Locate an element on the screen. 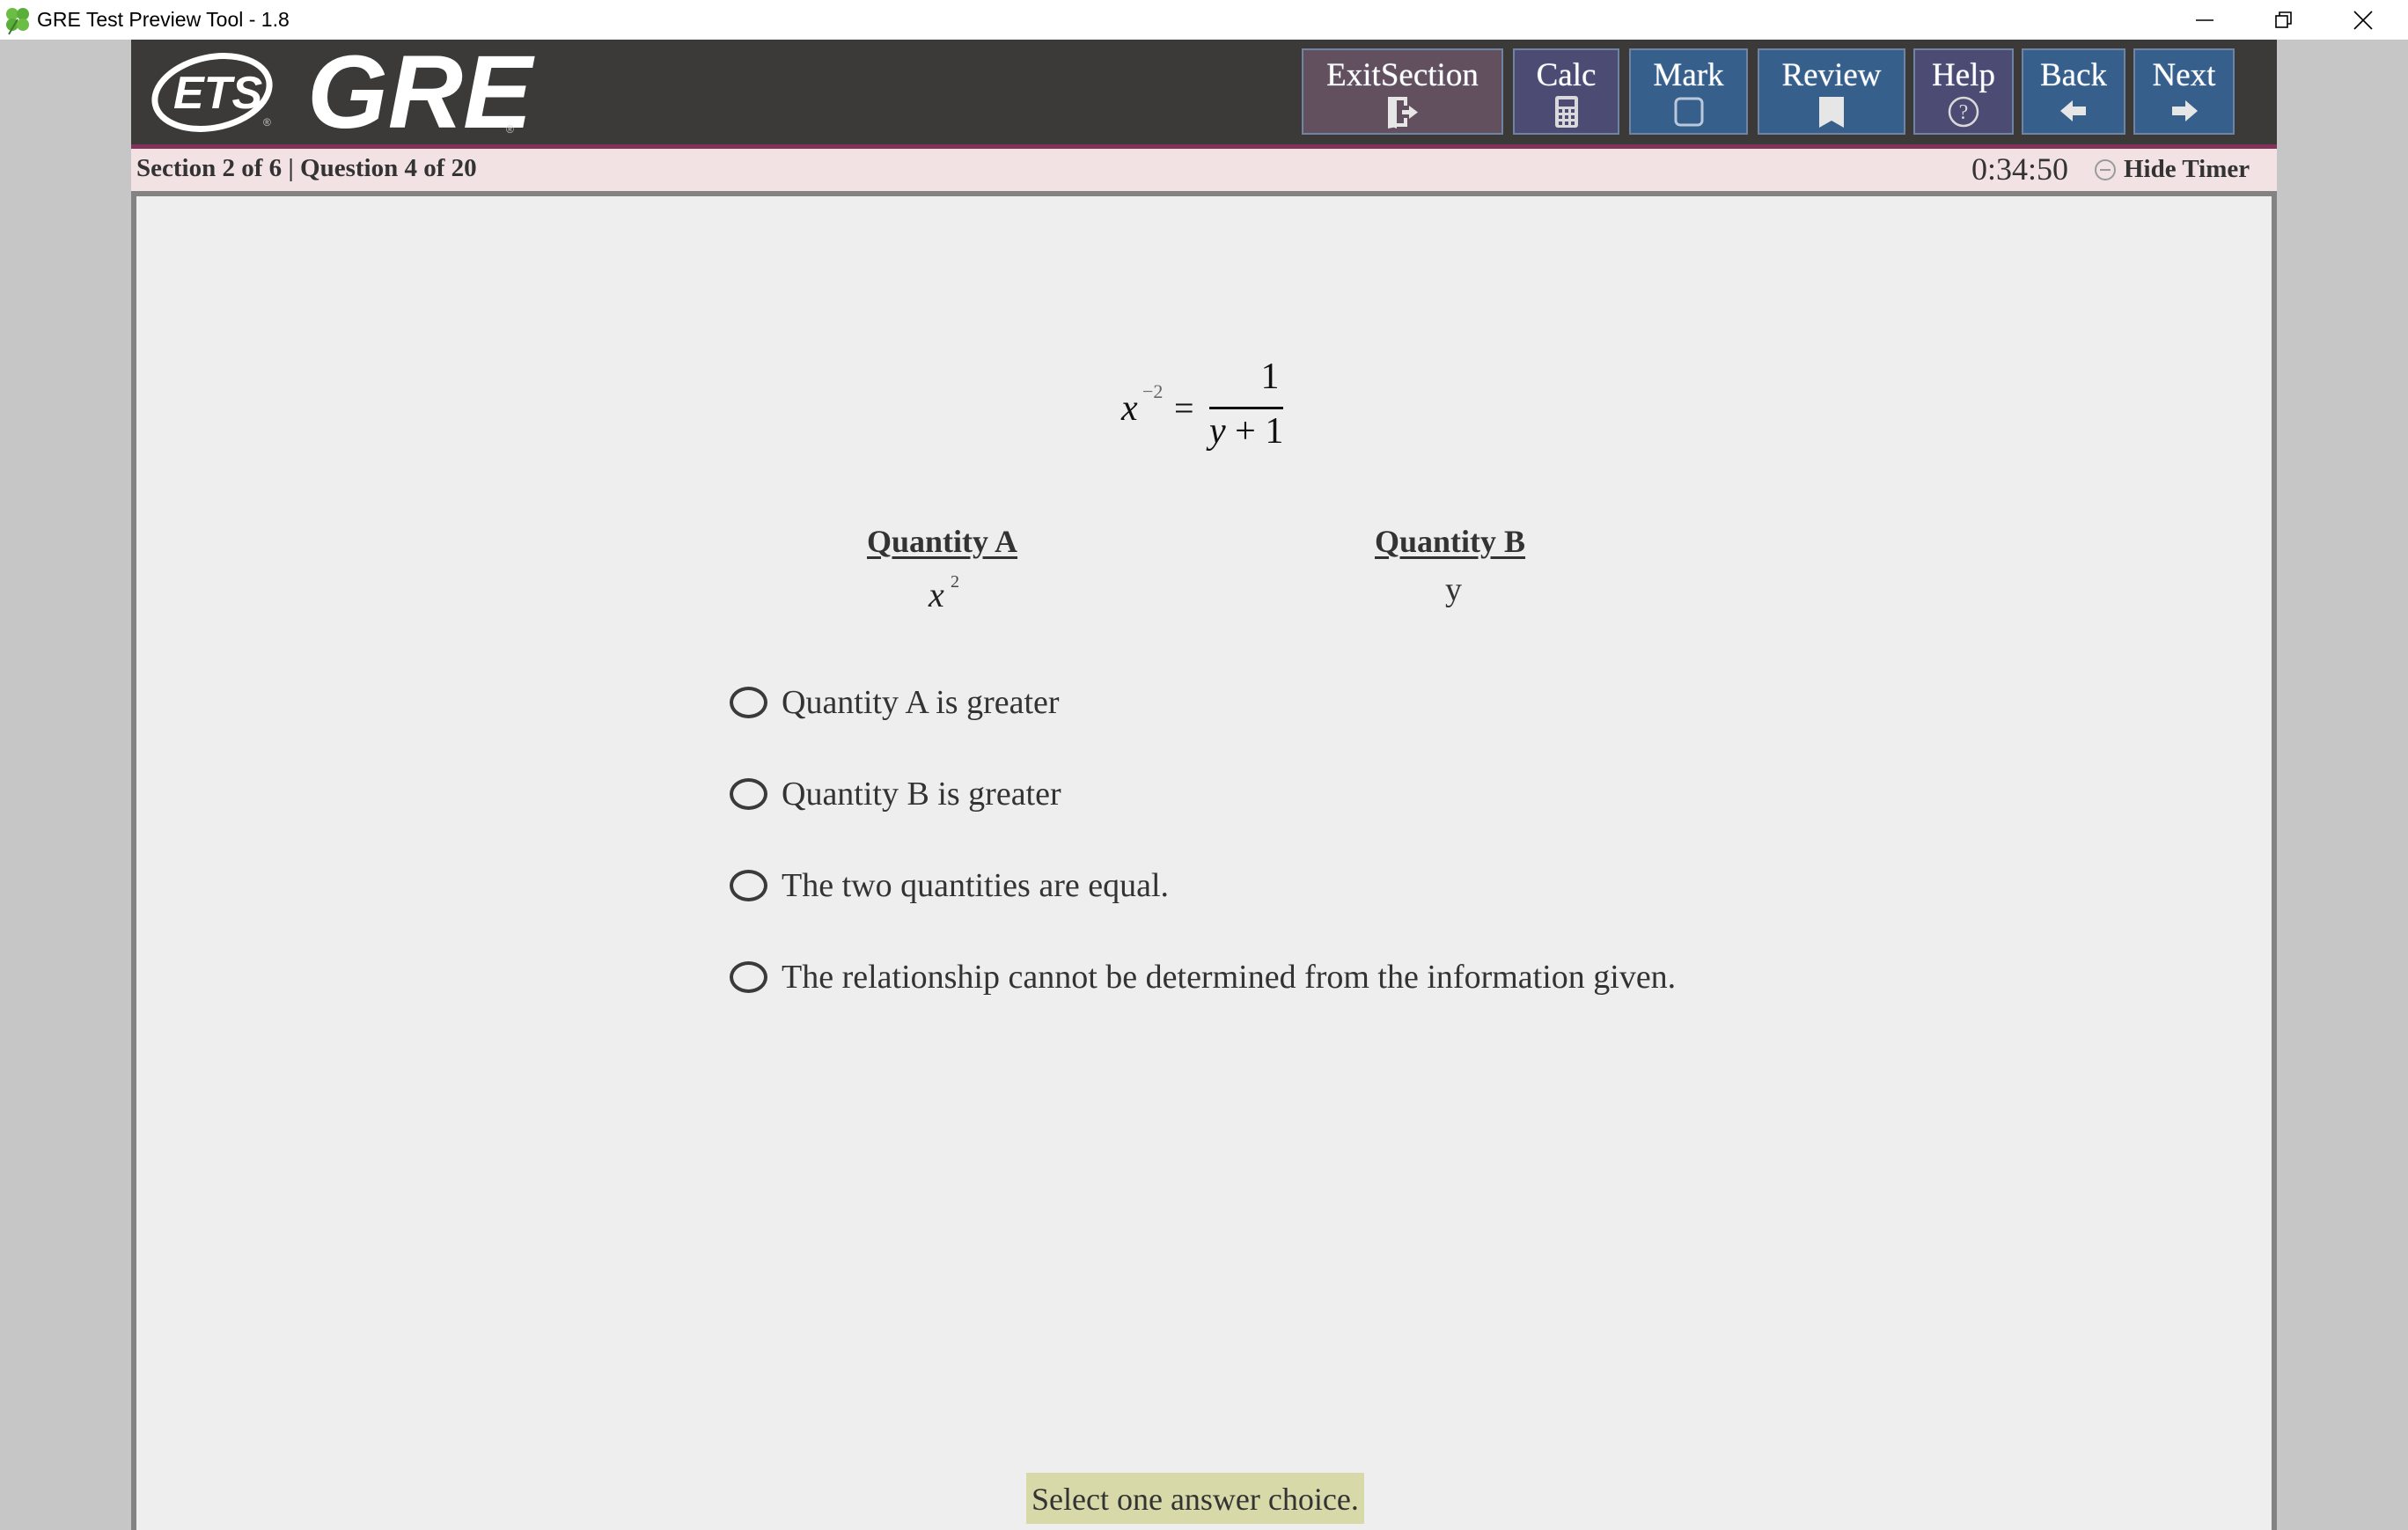  calc-button: Calc is located at coordinates (1566, 91).